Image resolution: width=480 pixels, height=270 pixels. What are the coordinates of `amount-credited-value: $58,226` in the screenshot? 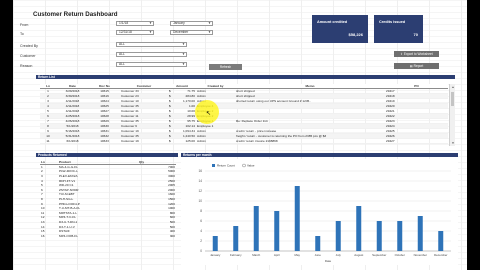 It's located at (355, 34).